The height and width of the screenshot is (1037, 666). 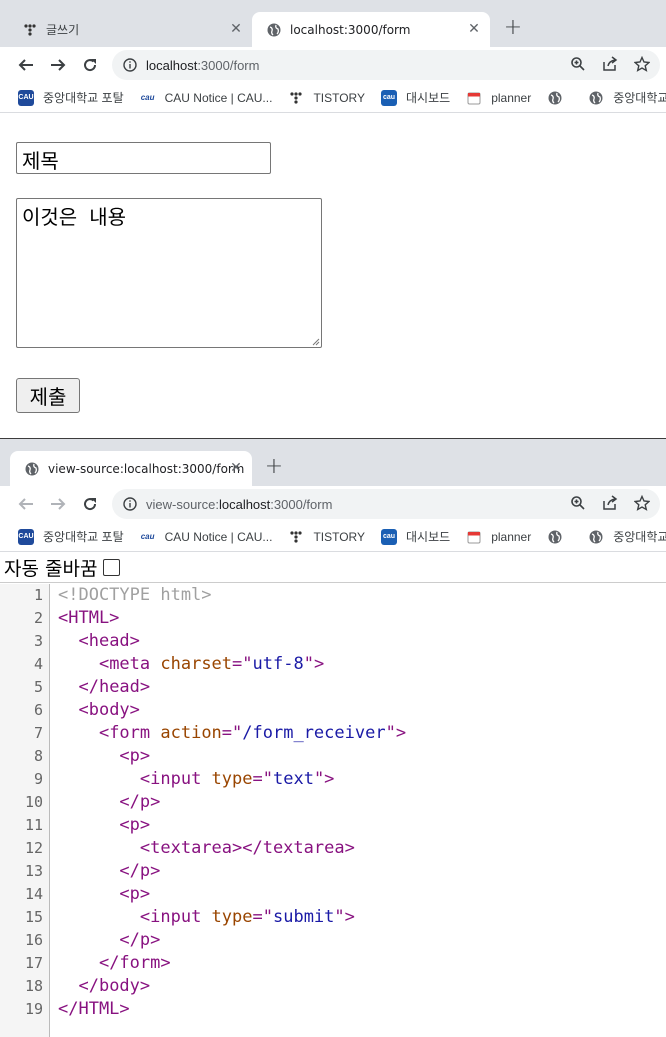 I want to click on source-line: 4 <meta charset="utf-8">, so click(x=333, y=664).